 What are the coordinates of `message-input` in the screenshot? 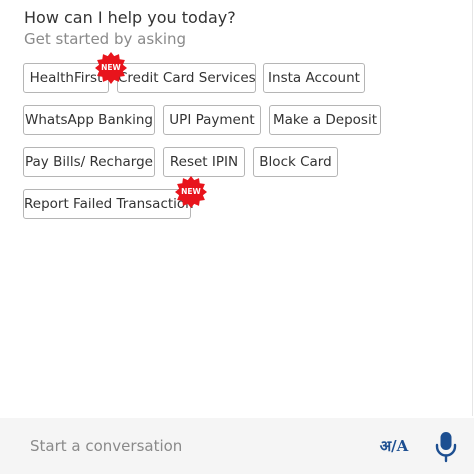 It's located at (200, 446).